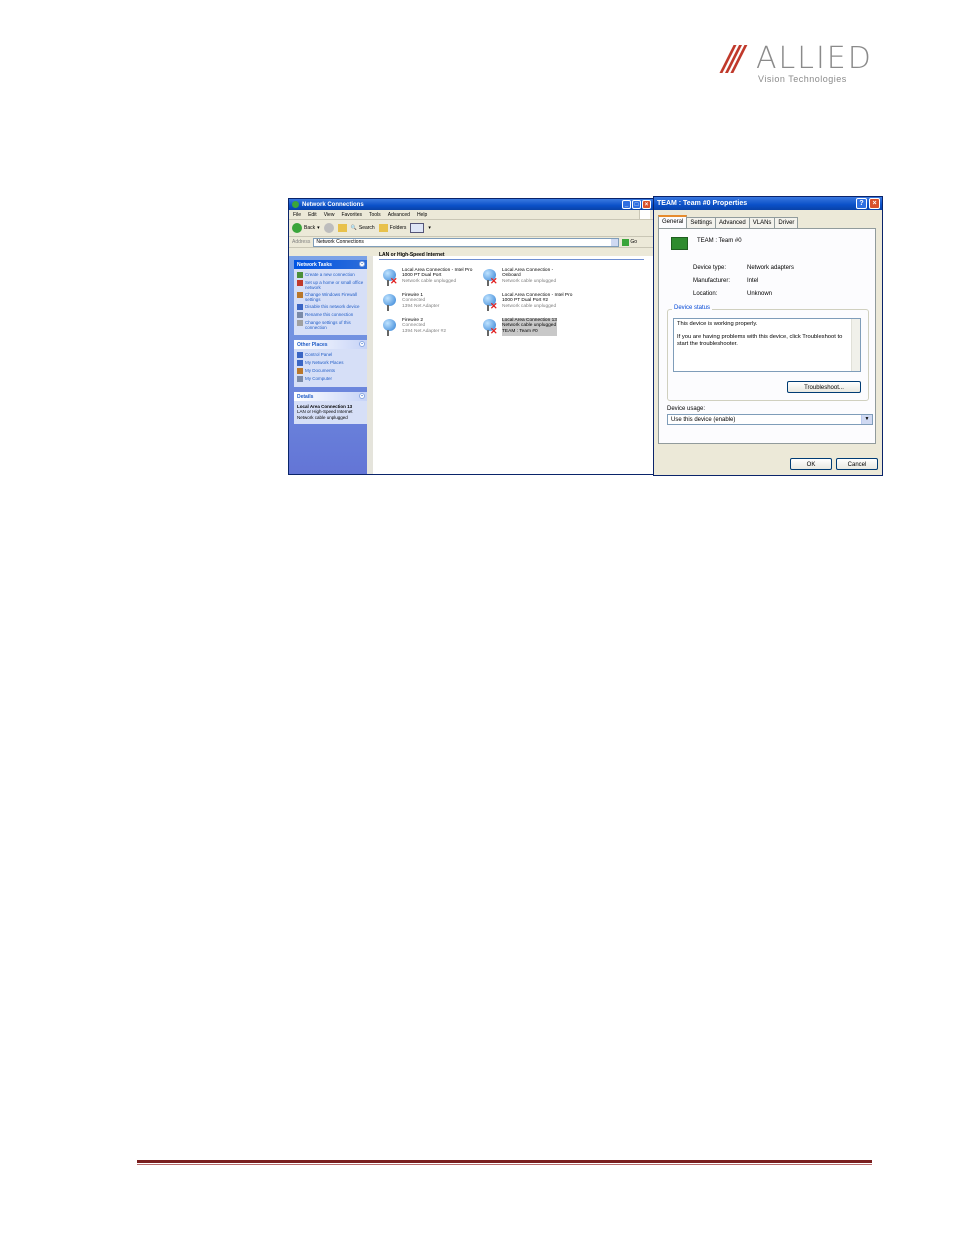  What do you see at coordinates (811, 464) in the screenshot?
I see `ok-button: OK` at bounding box center [811, 464].